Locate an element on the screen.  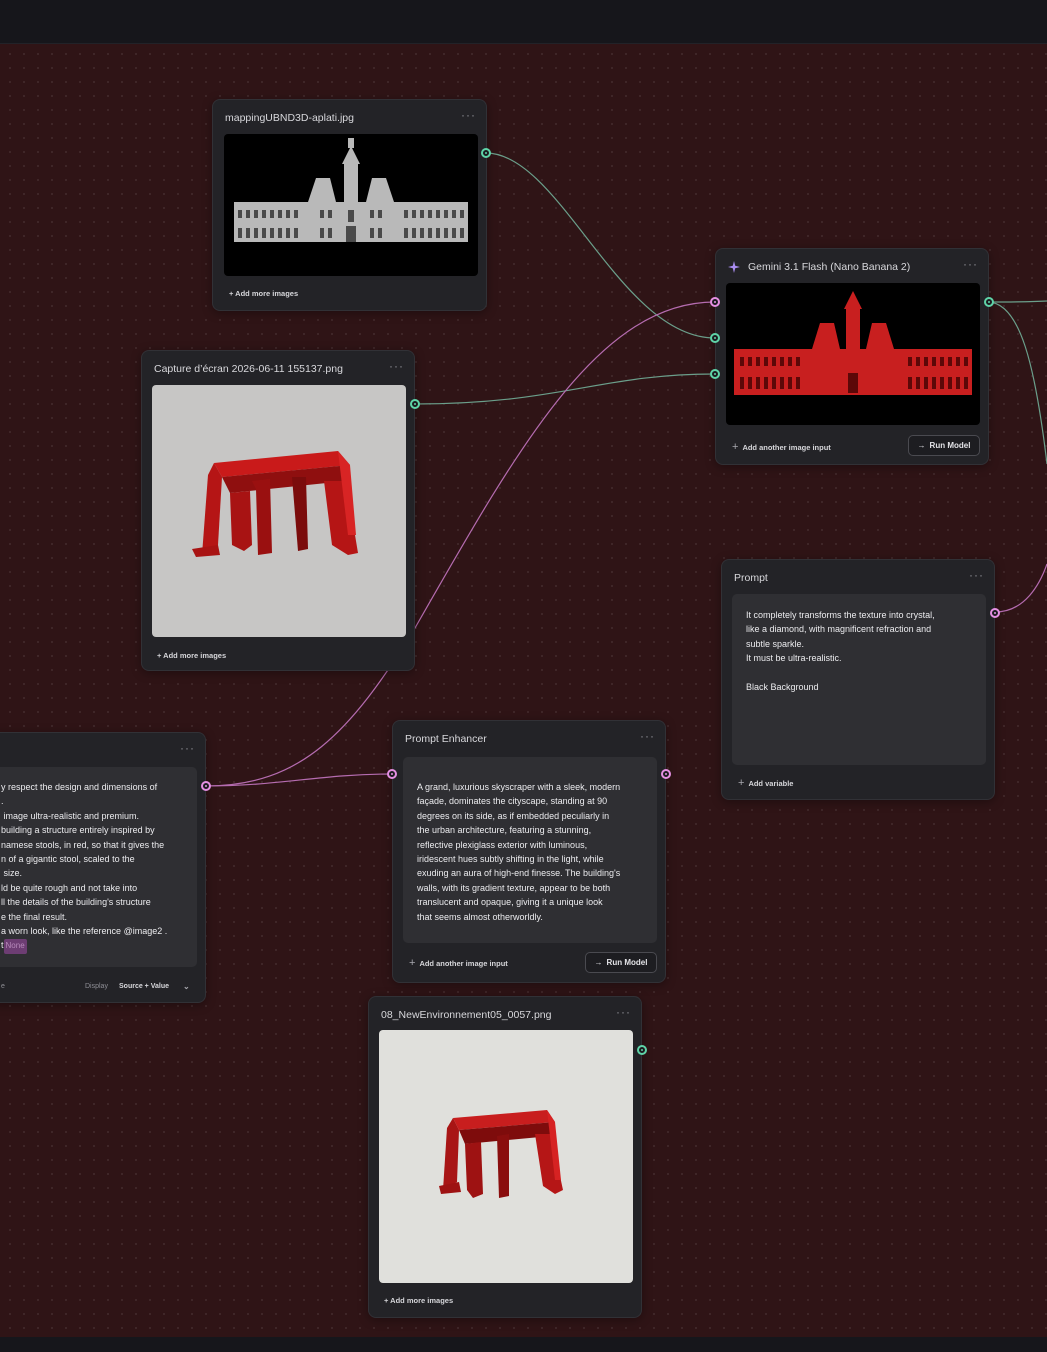
building-grayscale-image is located at coordinates (351, 205).